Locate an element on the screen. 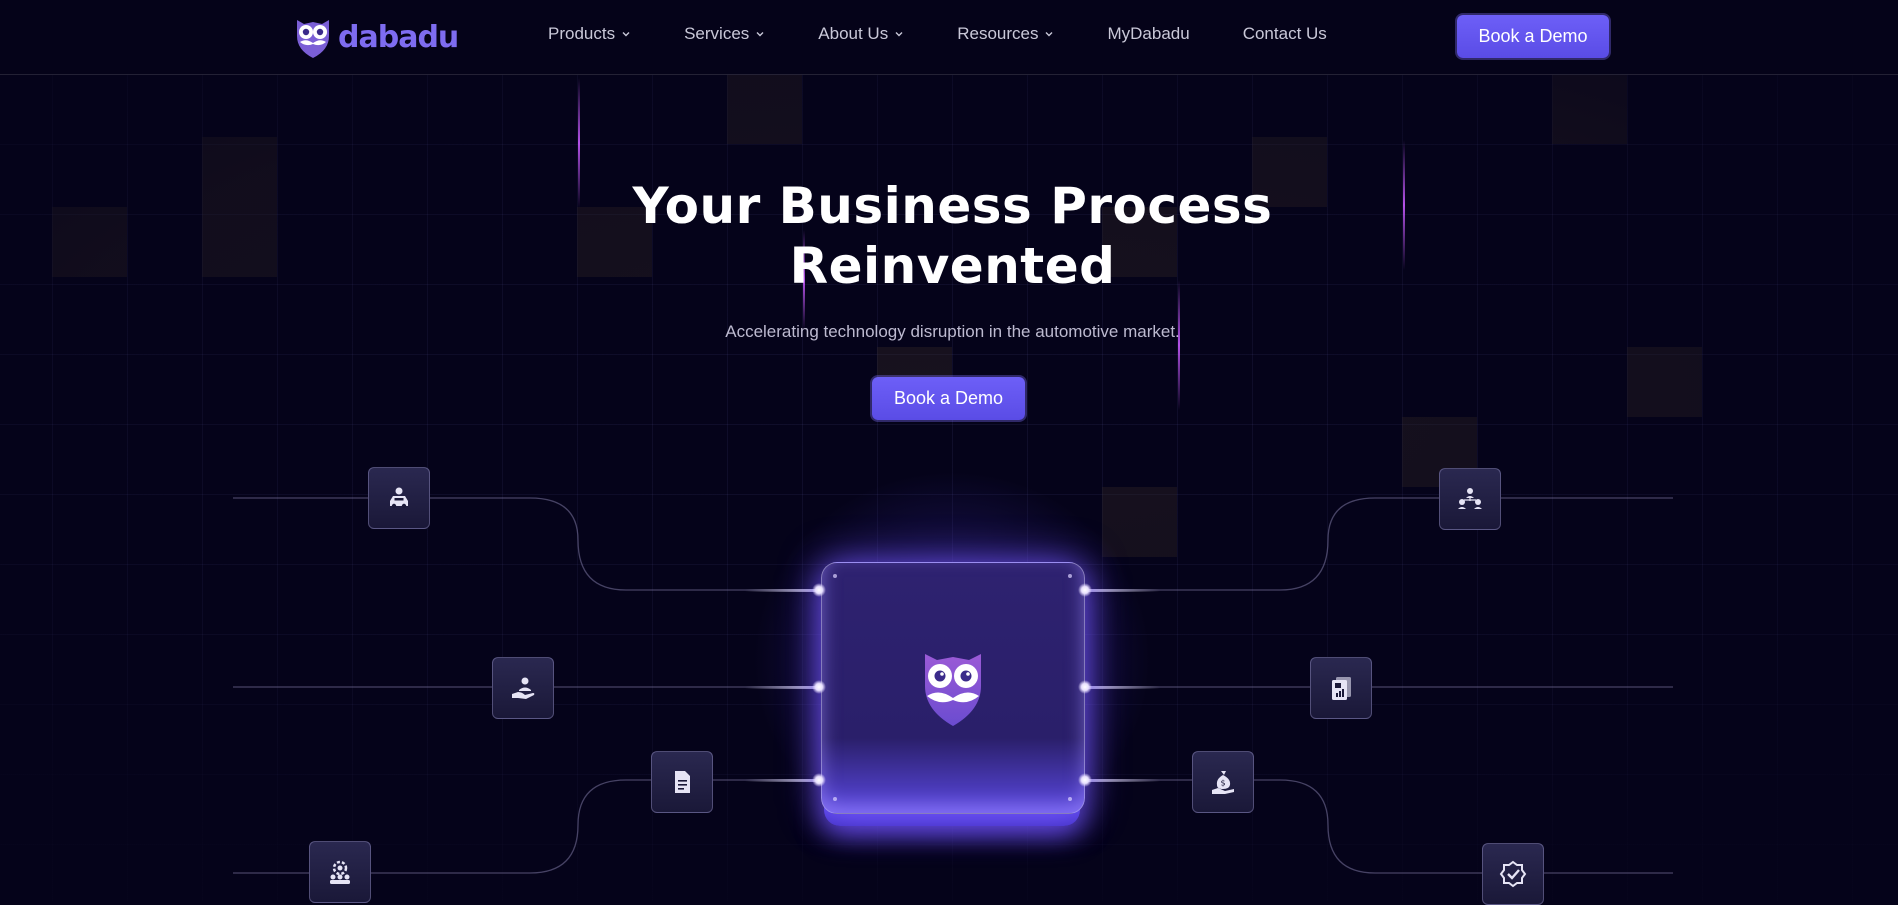 The height and width of the screenshot is (905, 1898). report-chart-icon is located at coordinates (1341, 688).